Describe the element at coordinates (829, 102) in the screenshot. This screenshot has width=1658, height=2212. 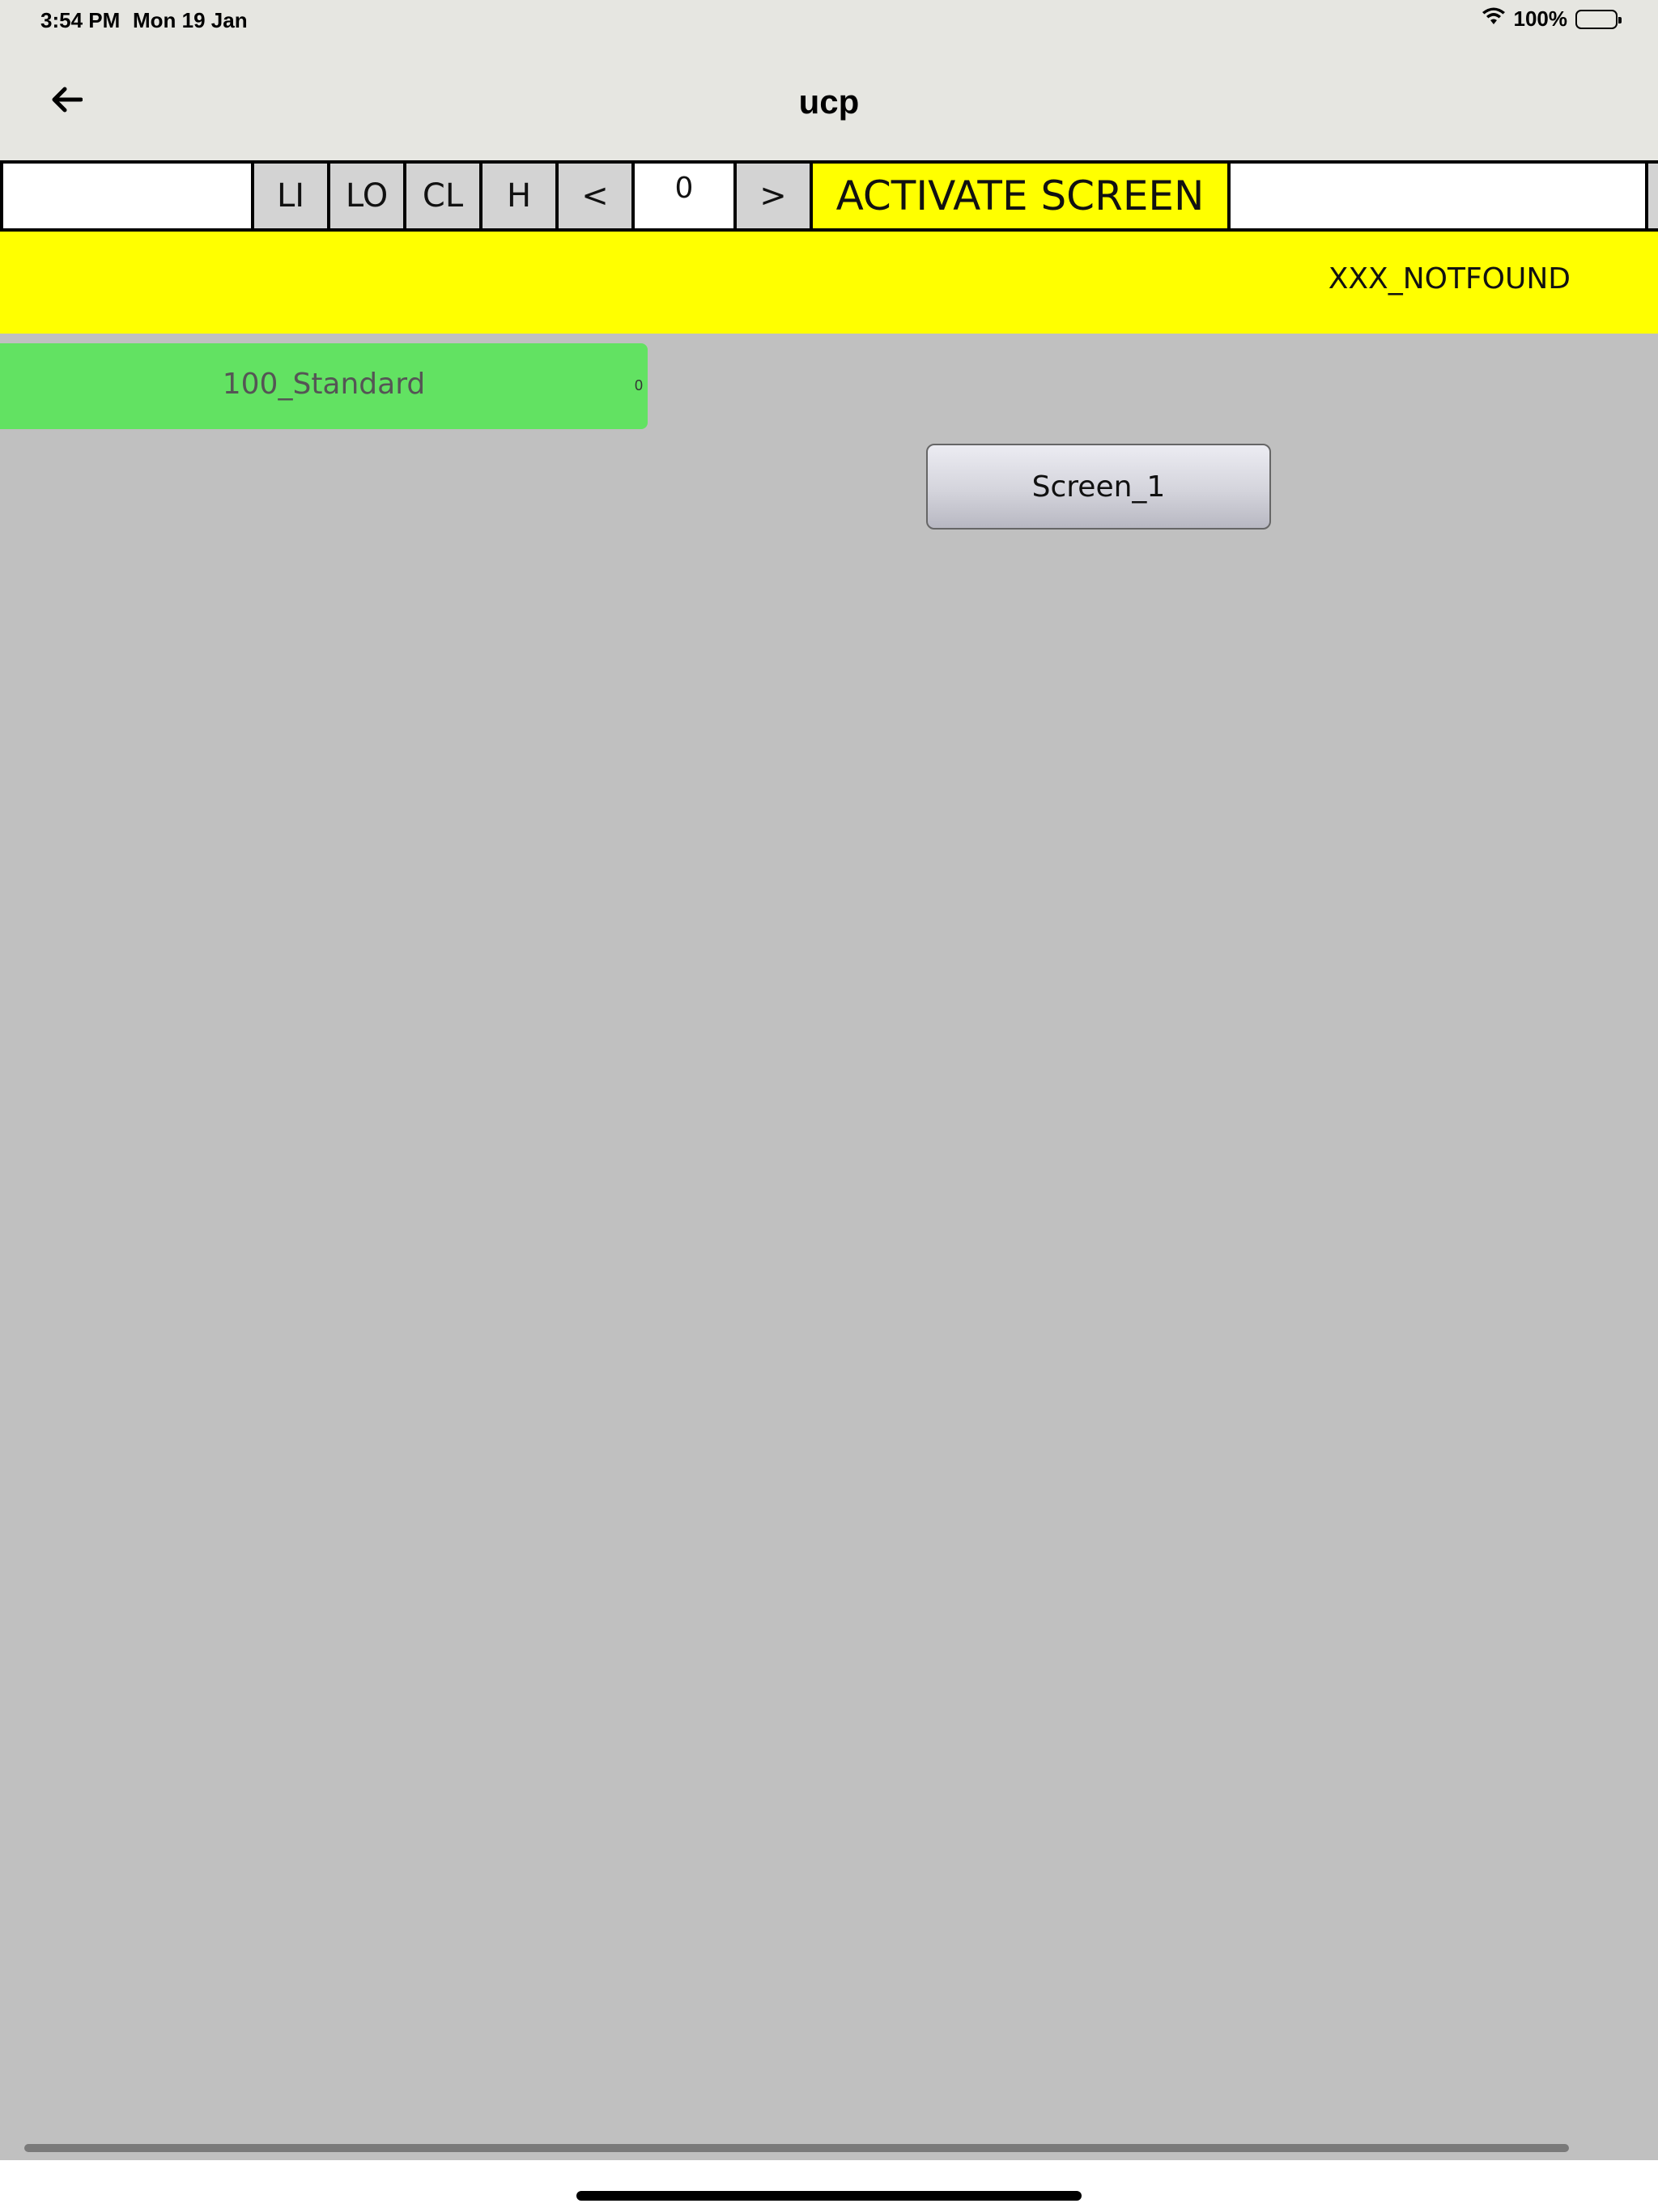
I see `page-title: ucp` at that location.